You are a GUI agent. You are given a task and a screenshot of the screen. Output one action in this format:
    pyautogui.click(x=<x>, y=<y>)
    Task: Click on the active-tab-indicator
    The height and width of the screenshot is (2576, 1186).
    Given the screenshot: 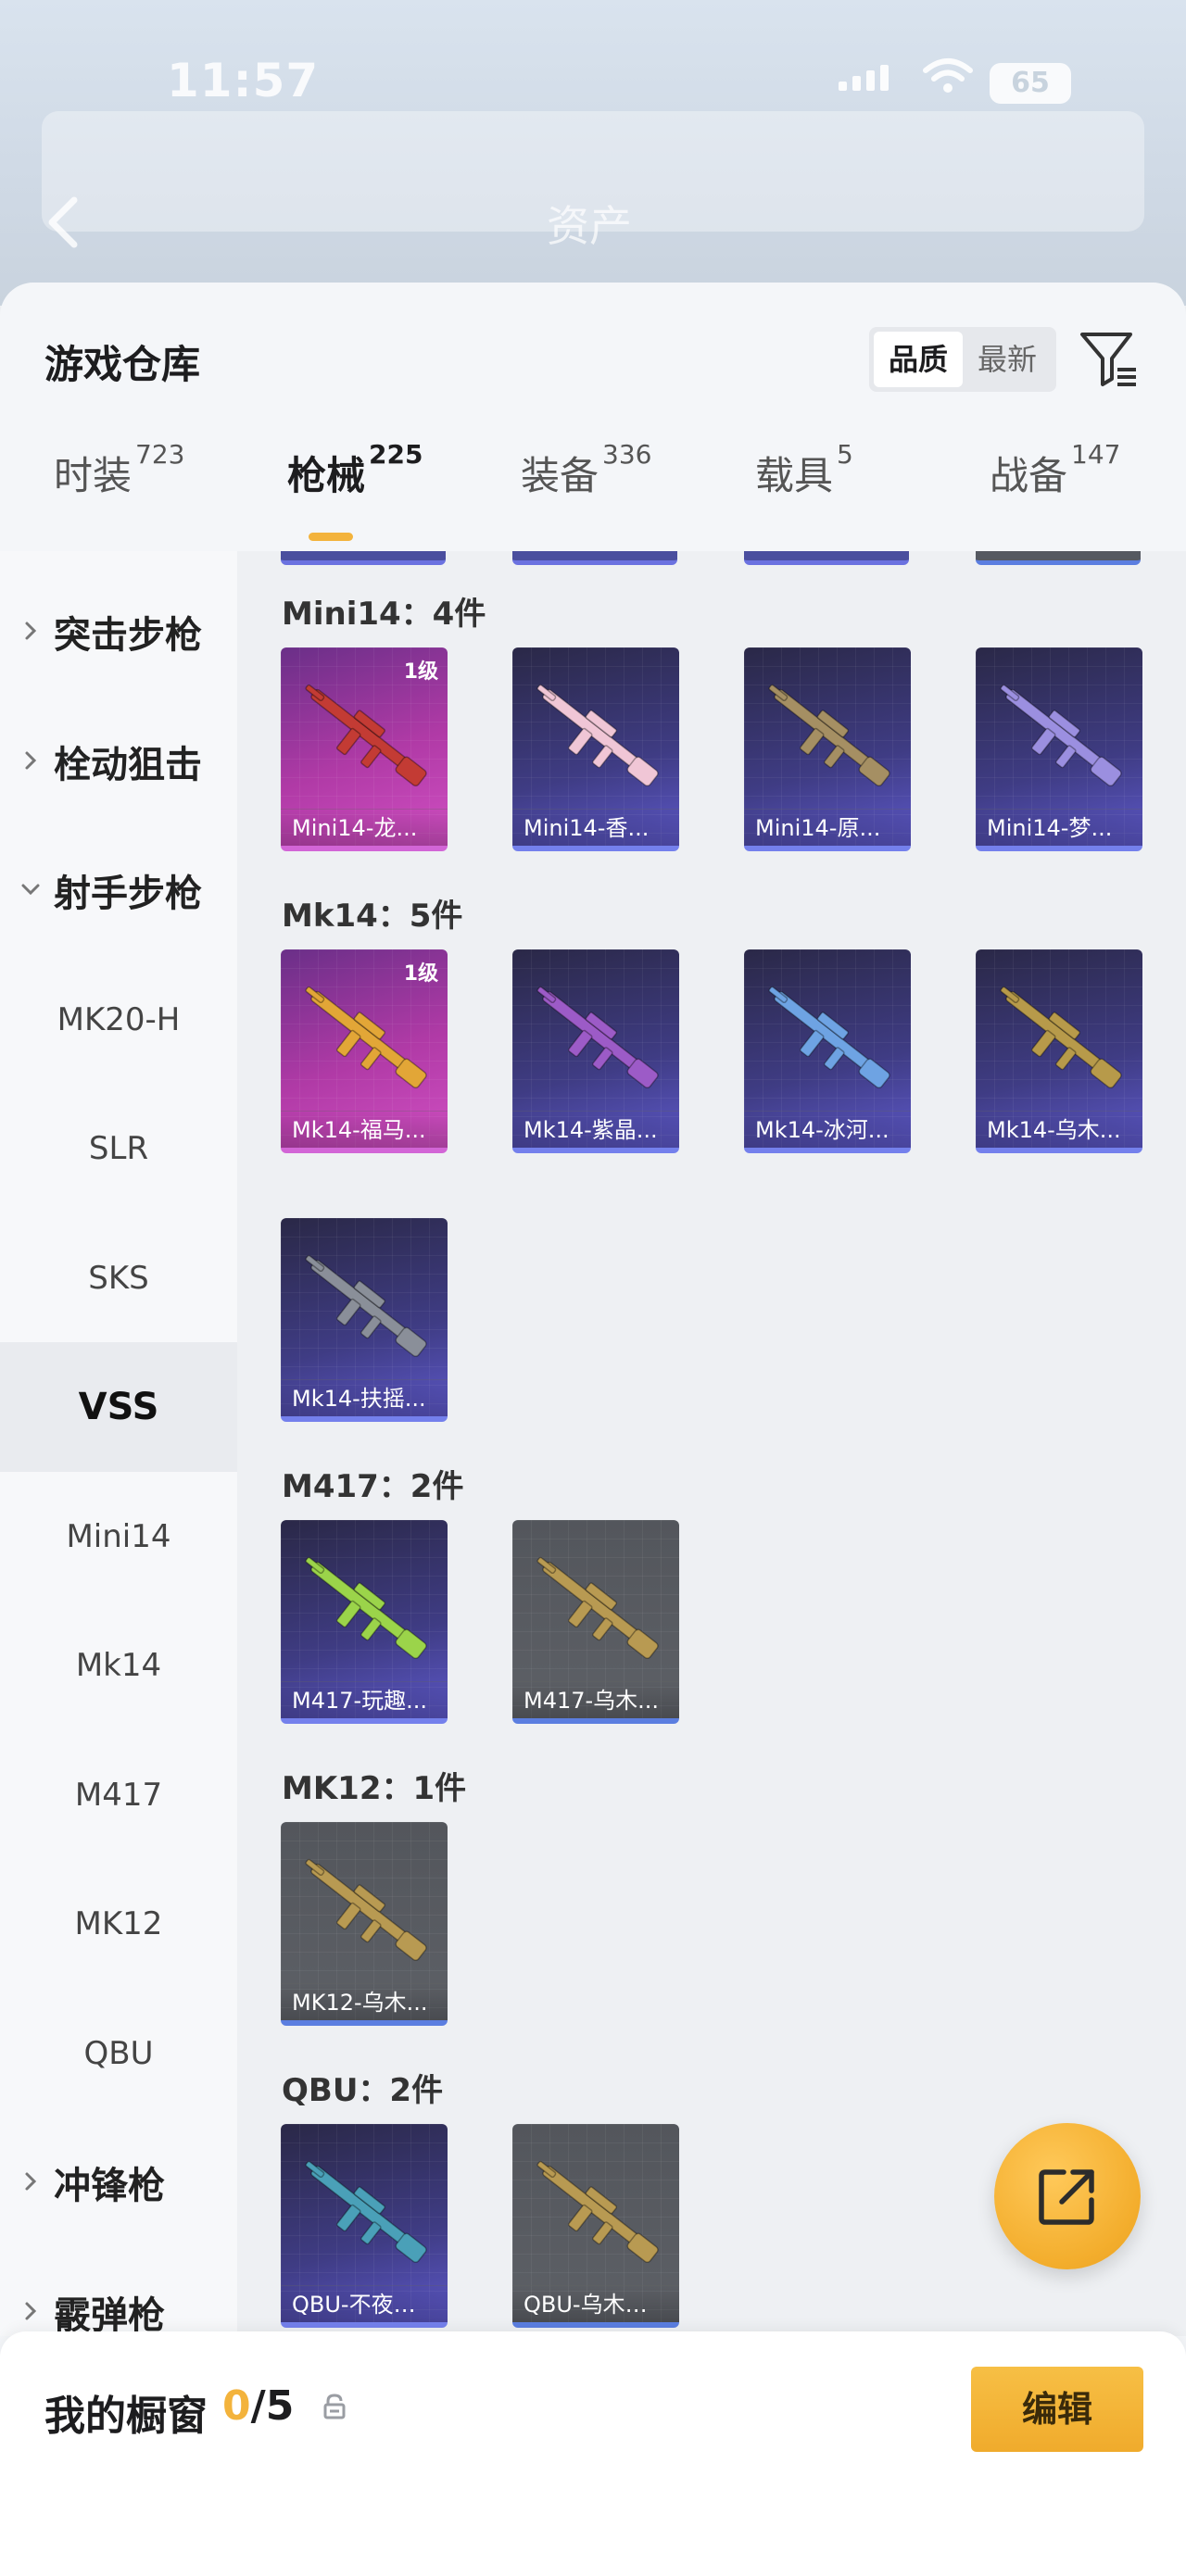 What is the action you would take?
    pyautogui.click(x=331, y=537)
    